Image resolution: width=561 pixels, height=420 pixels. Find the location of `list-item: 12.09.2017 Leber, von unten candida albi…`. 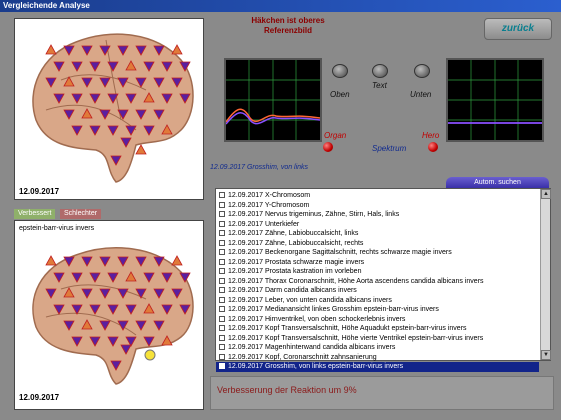

list-item: 12.09.2017 Leber, von unten candida albi… is located at coordinates (377, 301).